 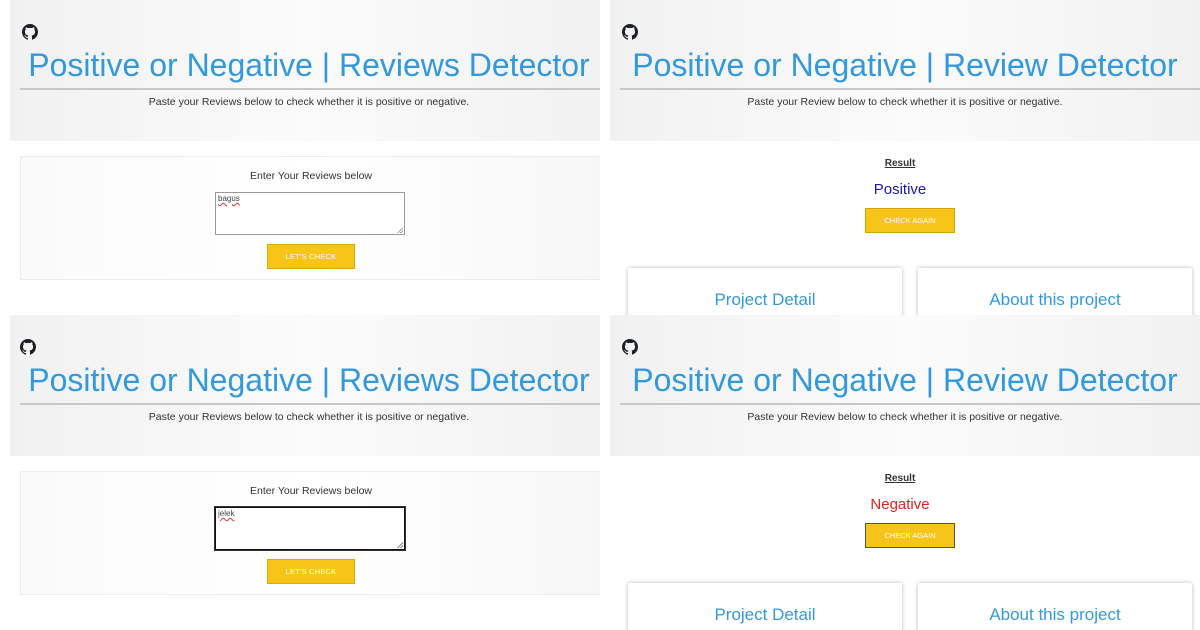 What do you see at coordinates (900, 189) in the screenshot?
I see `result-value: Positive` at bounding box center [900, 189].